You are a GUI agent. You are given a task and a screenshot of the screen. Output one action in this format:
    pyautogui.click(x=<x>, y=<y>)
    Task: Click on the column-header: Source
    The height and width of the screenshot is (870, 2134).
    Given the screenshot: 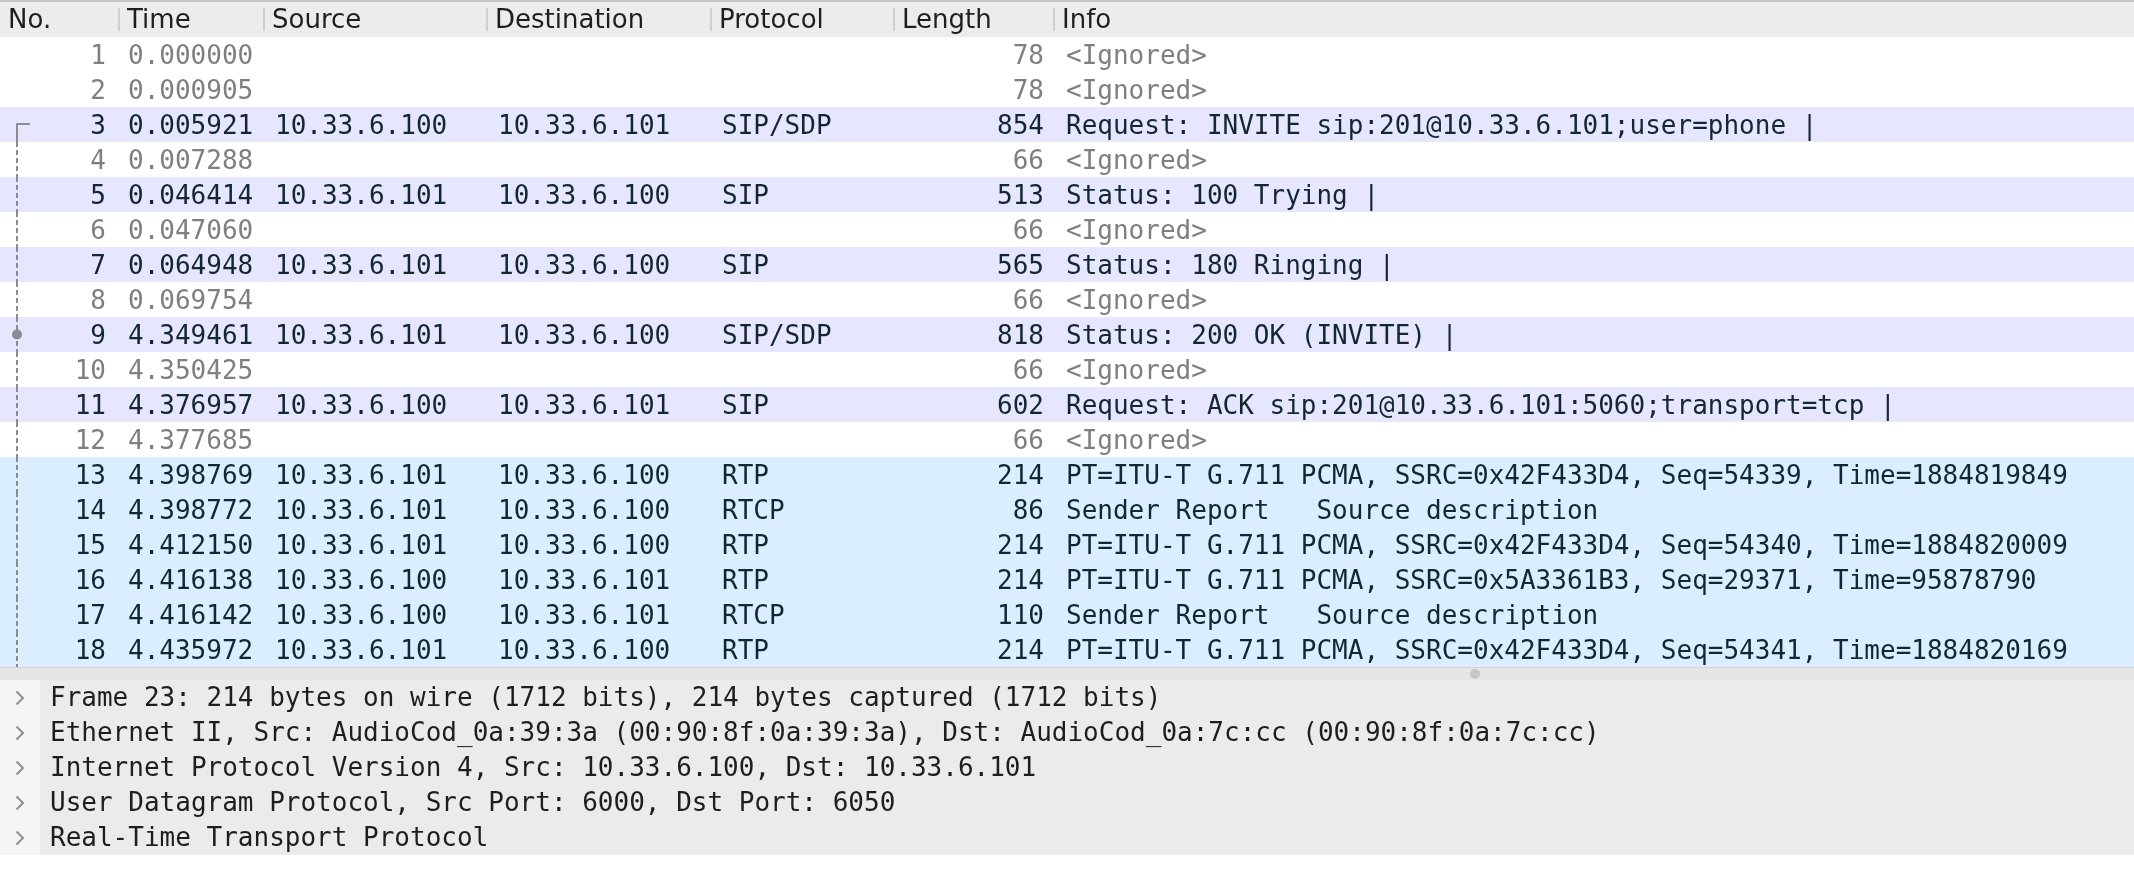 What is the action you would take?
    pyautogui.click(x=374, y=19)
    